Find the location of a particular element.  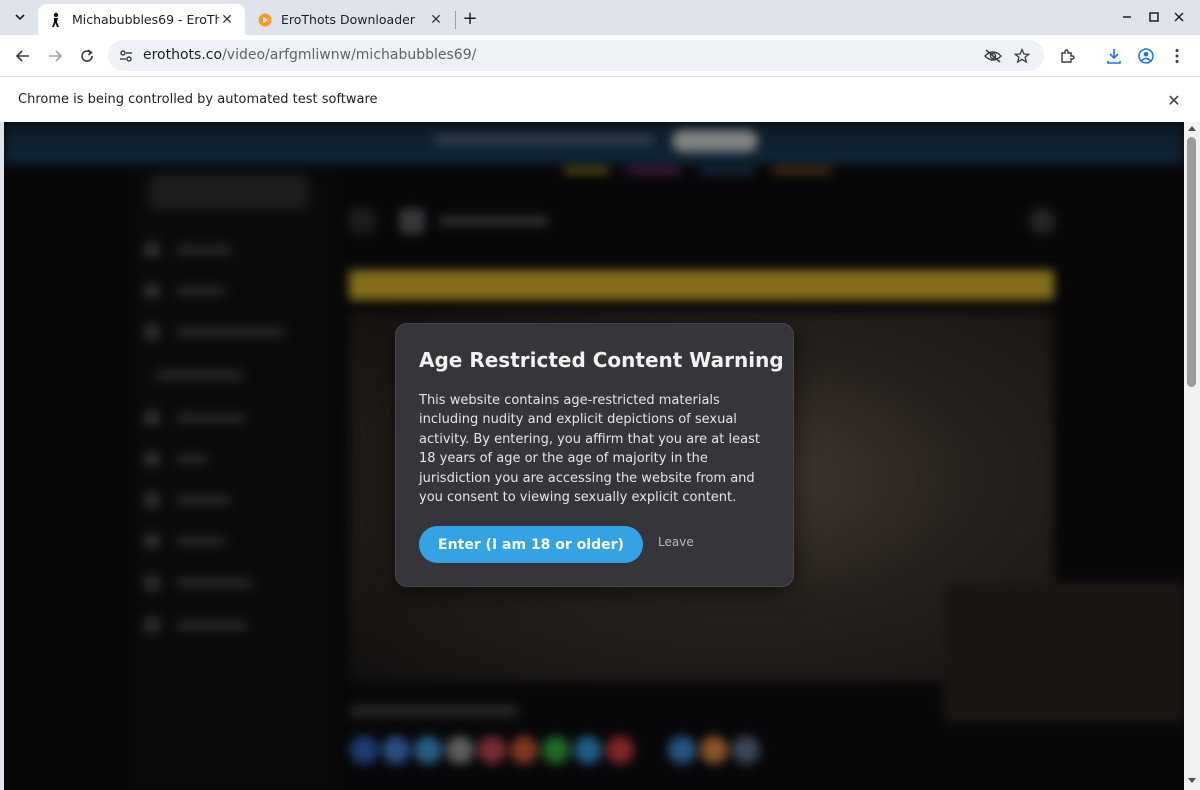

download-icon is located at coordinates (1114, 56).